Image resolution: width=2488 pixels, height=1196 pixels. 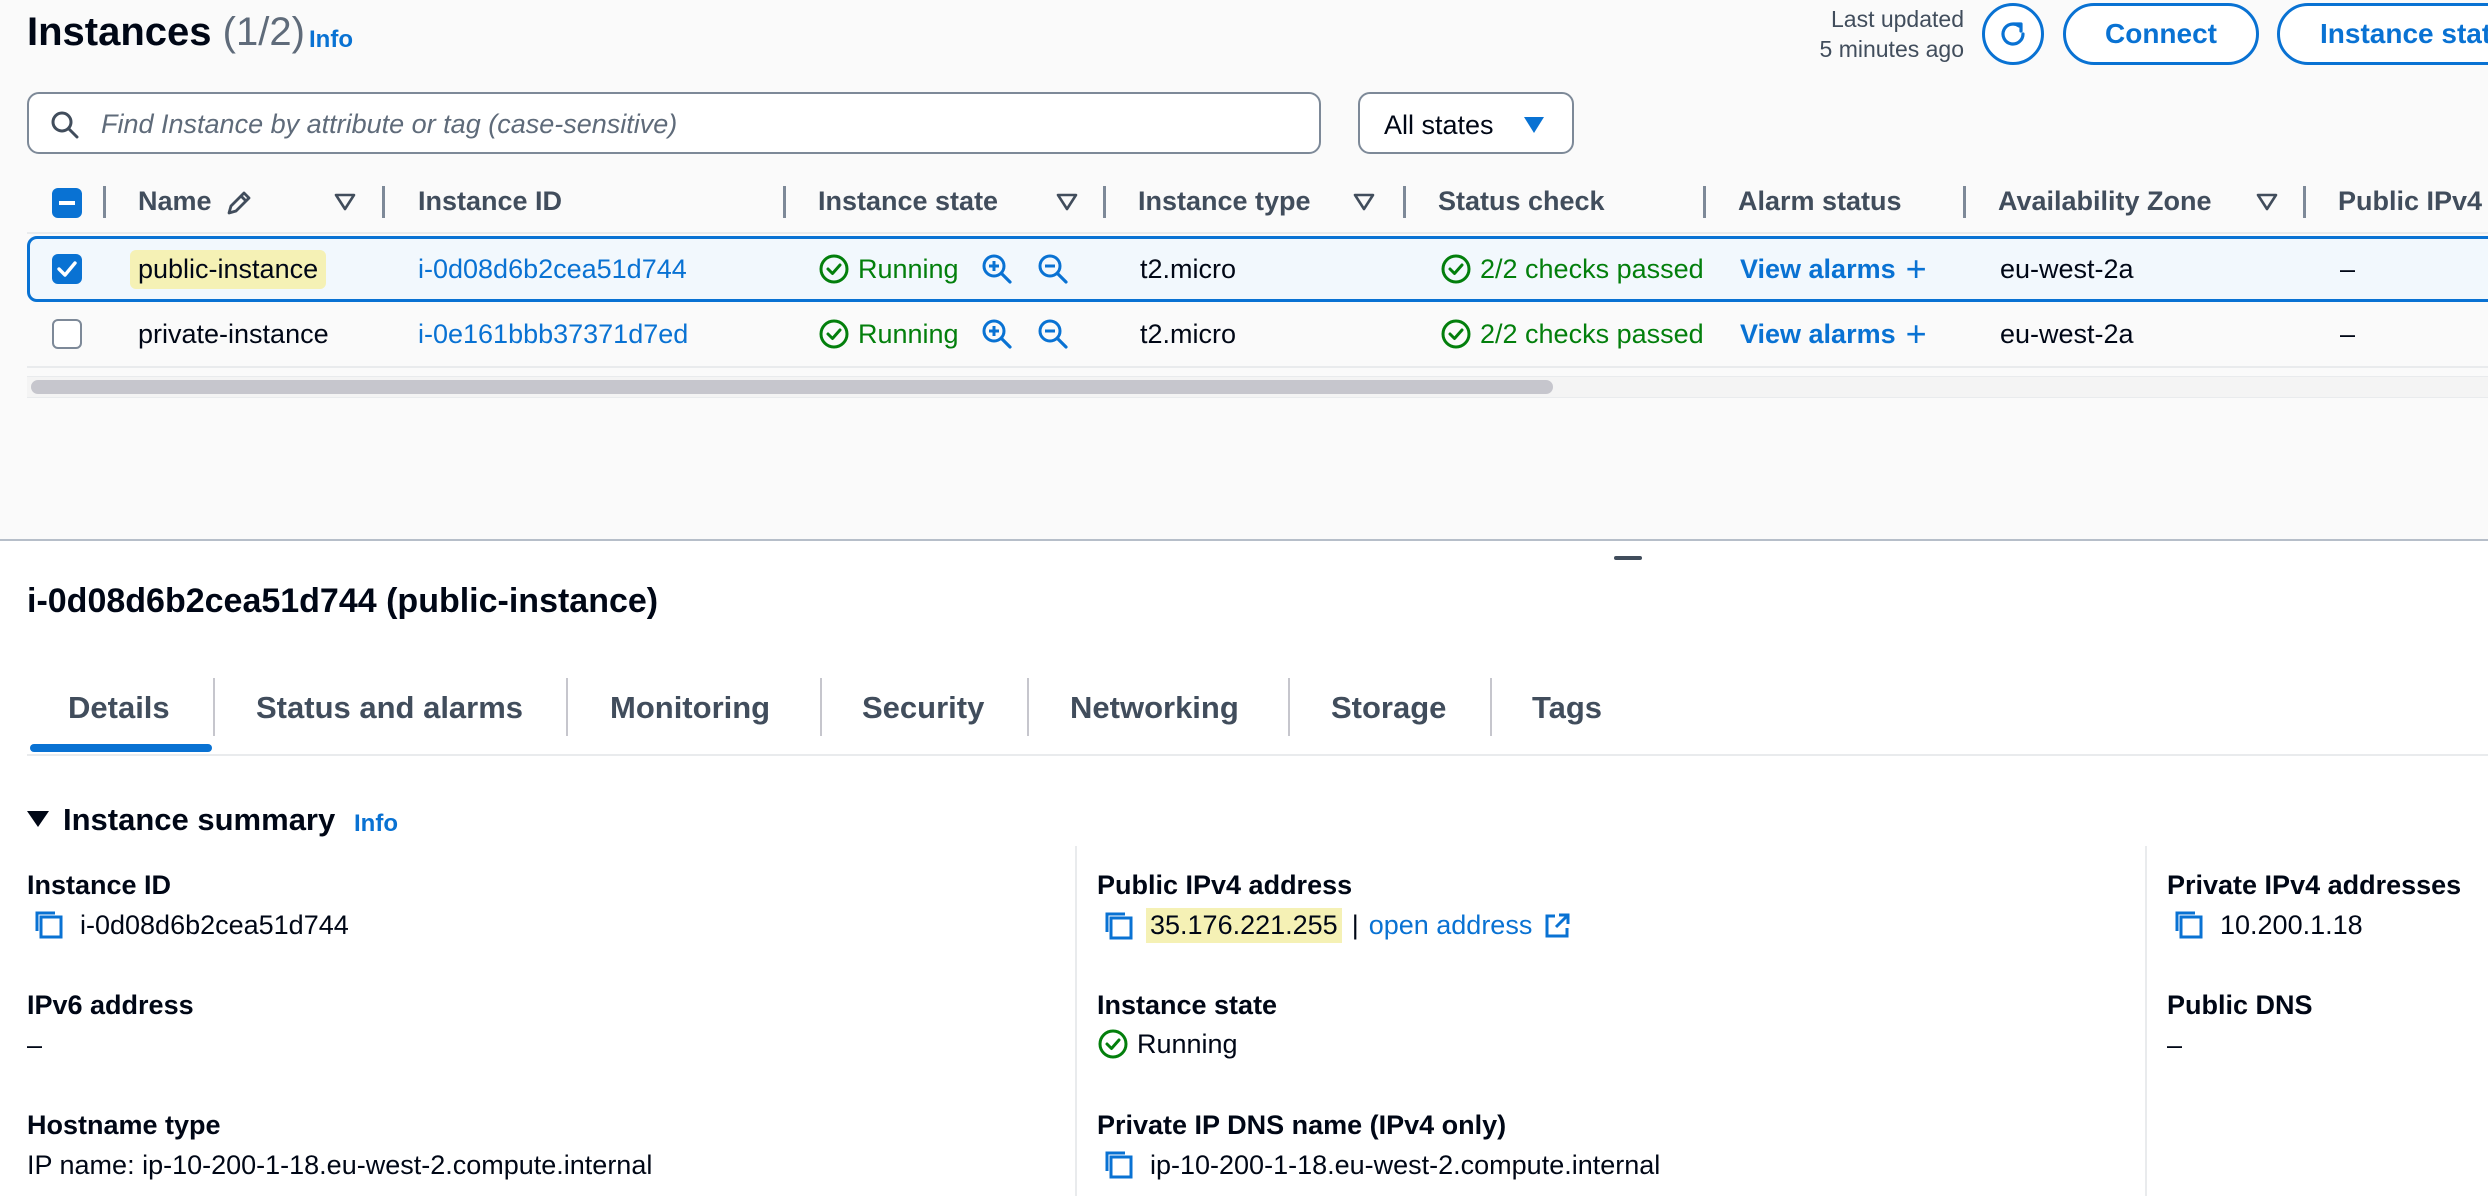 I want to click on column-header-instance-id: Instance ID, so click(x=490, y=201).